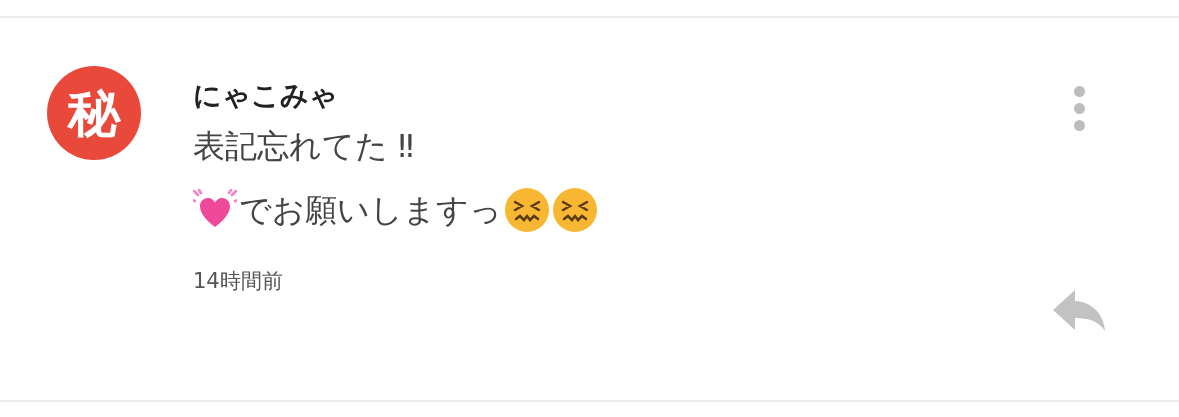 This screenshot has height=417, width=1179. Describe the element at coordinates (370, 210) in the screenshot. I see `comment-text: でお願いしますっ` at that location.